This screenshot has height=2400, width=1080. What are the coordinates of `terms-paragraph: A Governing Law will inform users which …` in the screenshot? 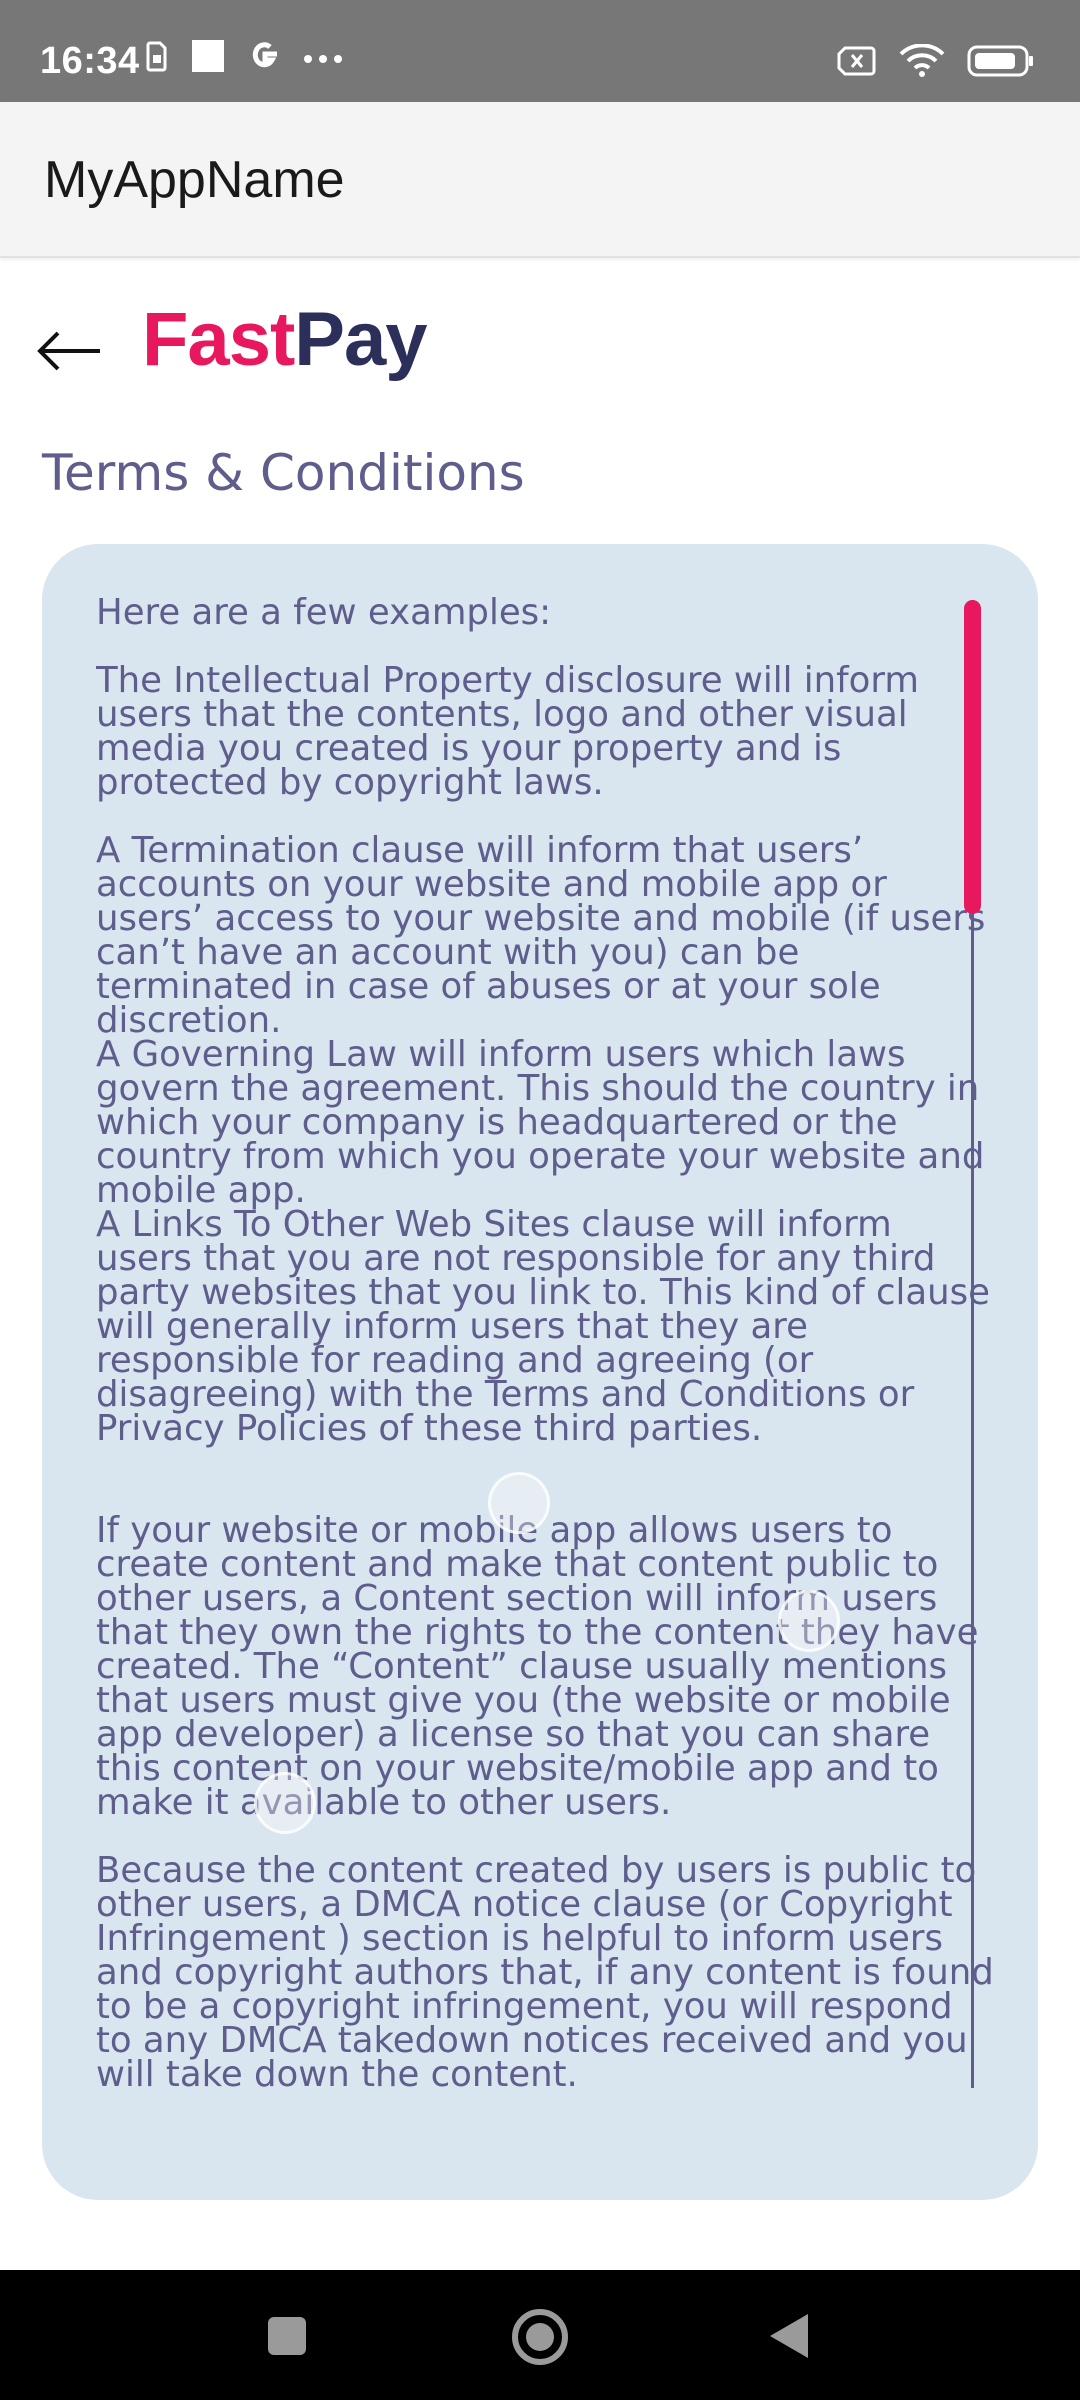 It's located at (540, 1122).